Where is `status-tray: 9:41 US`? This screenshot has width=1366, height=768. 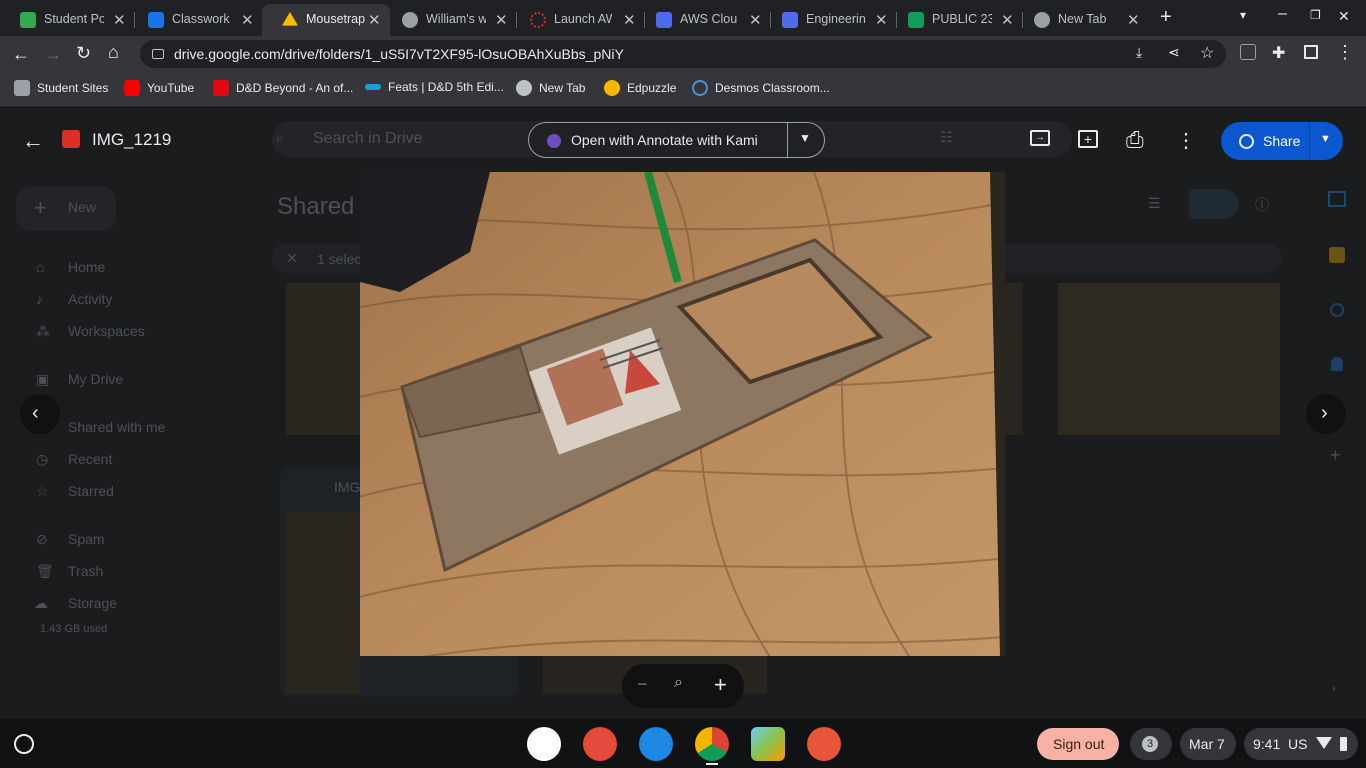
status-tray: 9:41 US is located at coordinates (1301, 744).